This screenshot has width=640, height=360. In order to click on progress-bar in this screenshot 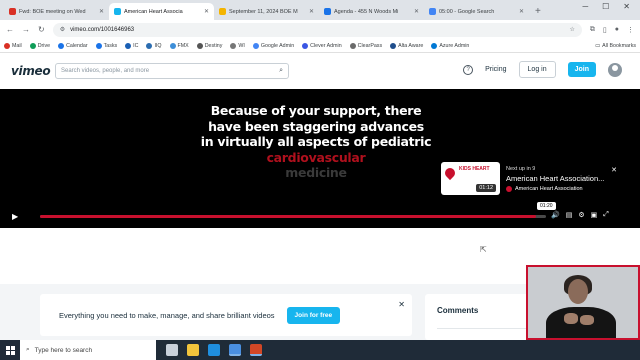, I will do `click(293, 216)`.